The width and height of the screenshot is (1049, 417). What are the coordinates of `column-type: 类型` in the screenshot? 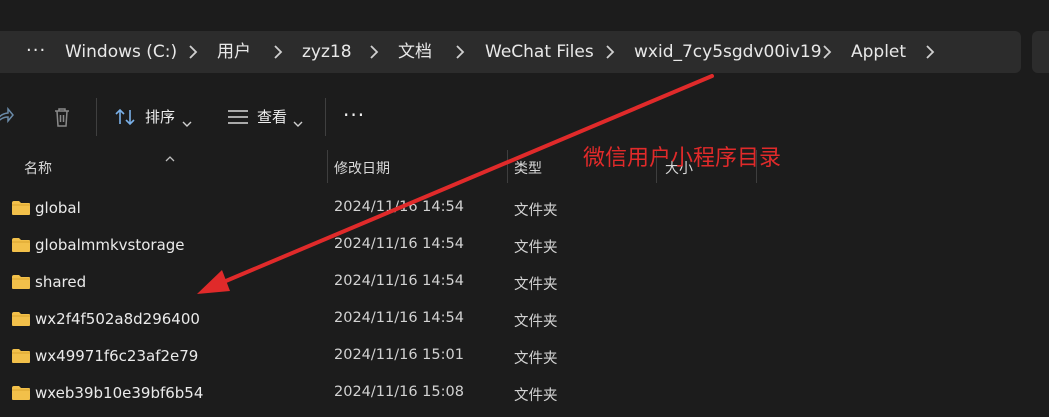 It's located at (528, 168).